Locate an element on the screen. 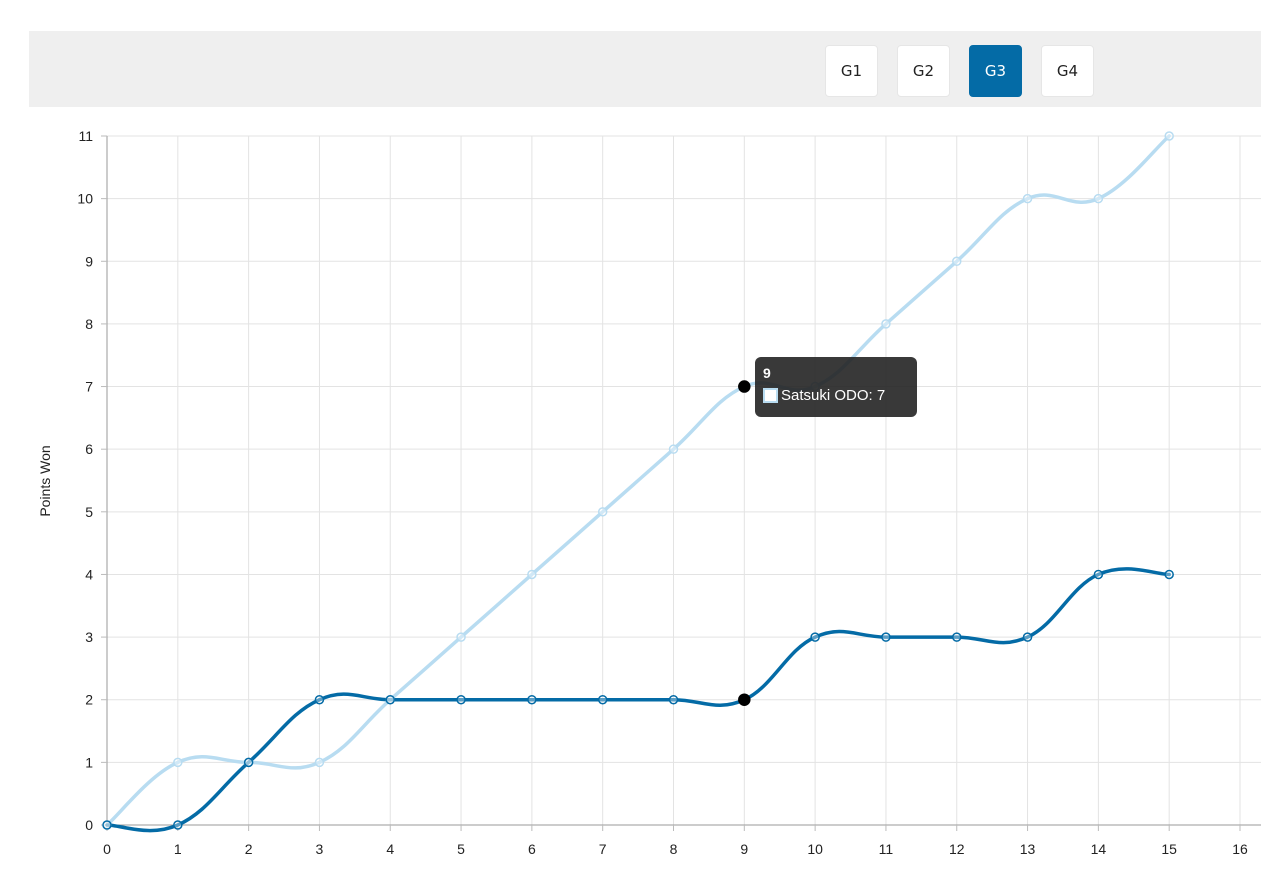  x-tick-label: 0 is located at coordinates (107, 849).